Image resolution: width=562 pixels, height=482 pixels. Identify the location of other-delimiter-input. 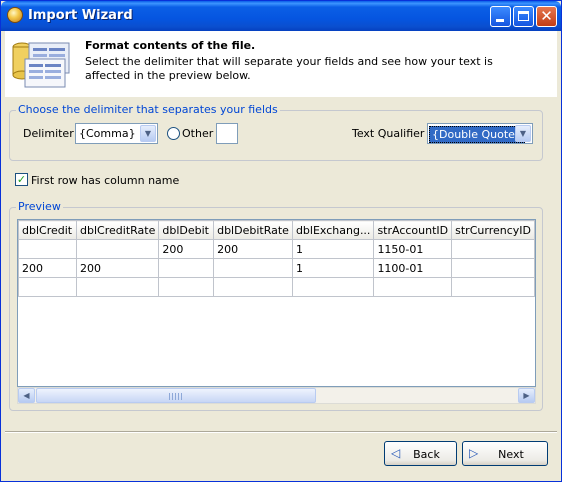
(227, 133).